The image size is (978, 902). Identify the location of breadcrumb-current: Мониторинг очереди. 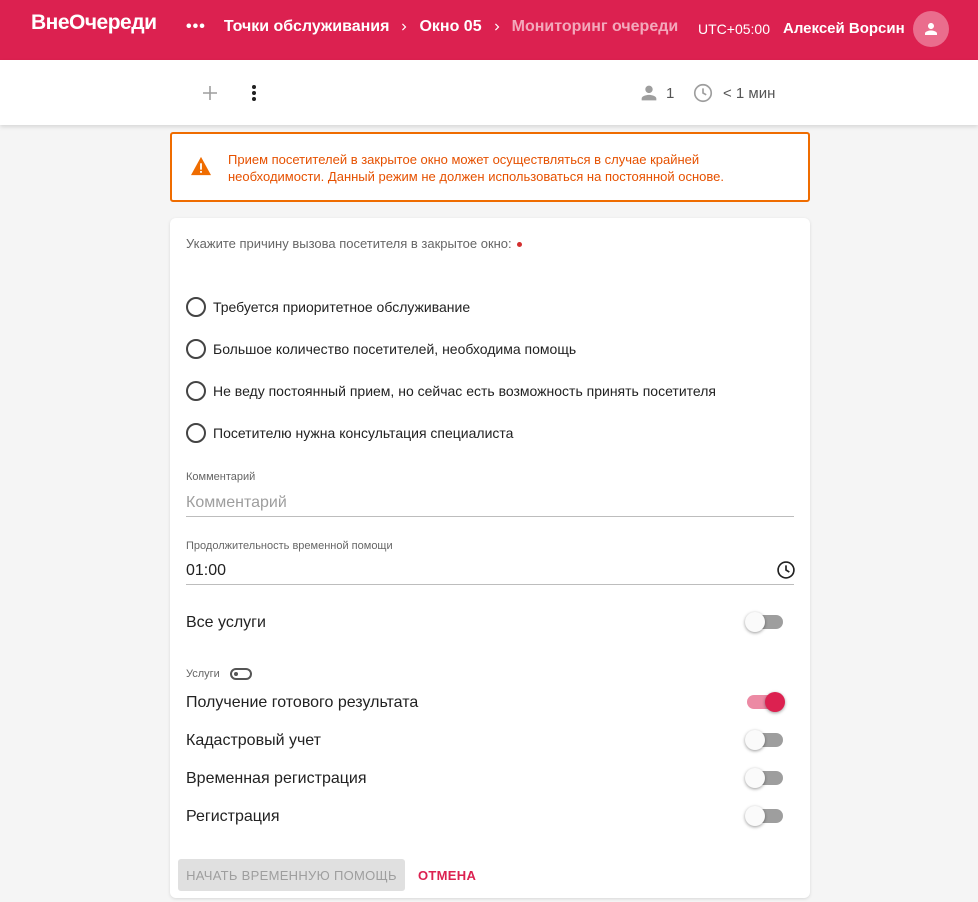
(595, 26).